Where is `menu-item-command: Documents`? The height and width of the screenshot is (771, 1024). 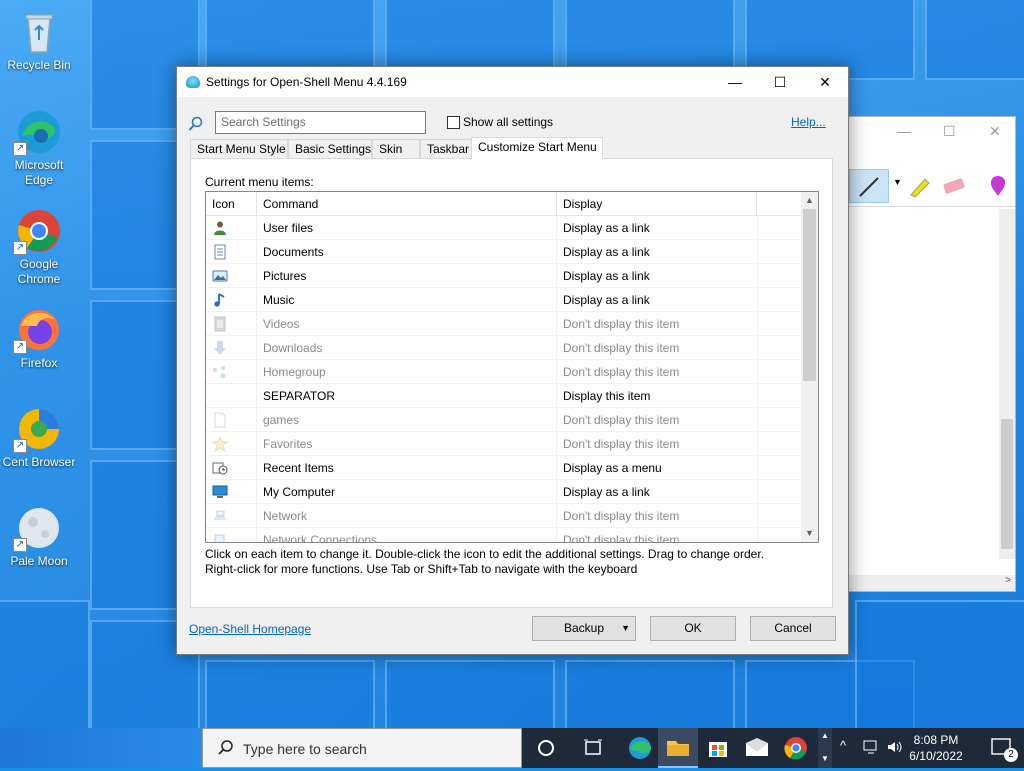
menu-item-command: Documents is located at coordinates (293, 252).